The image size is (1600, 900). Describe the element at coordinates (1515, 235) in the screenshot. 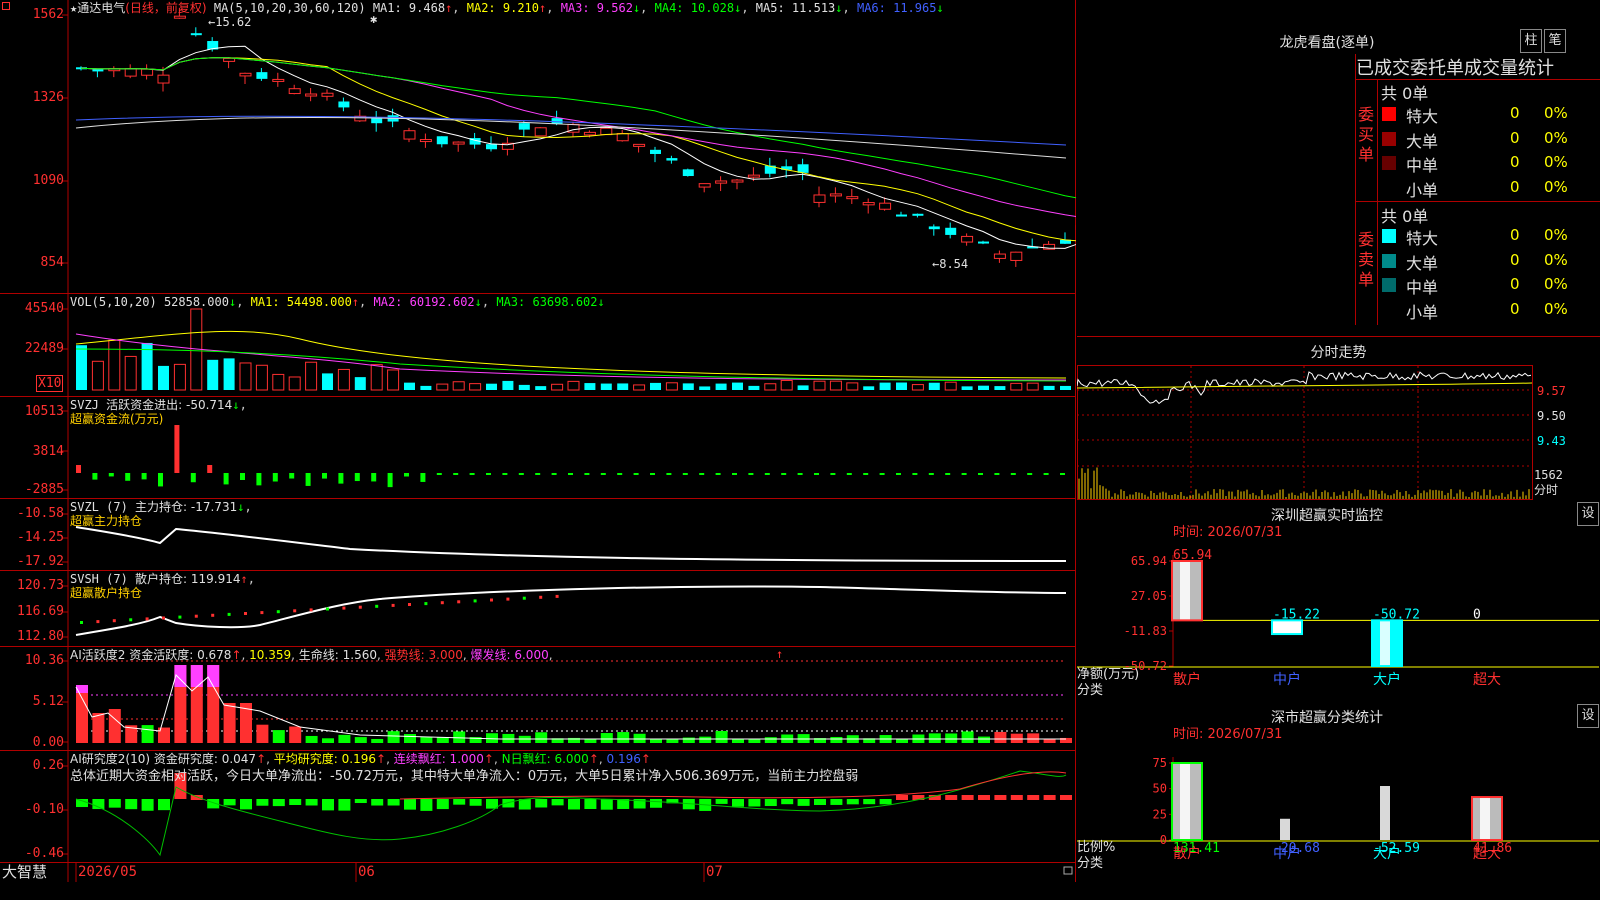

I see `row-count: 0` at that location.